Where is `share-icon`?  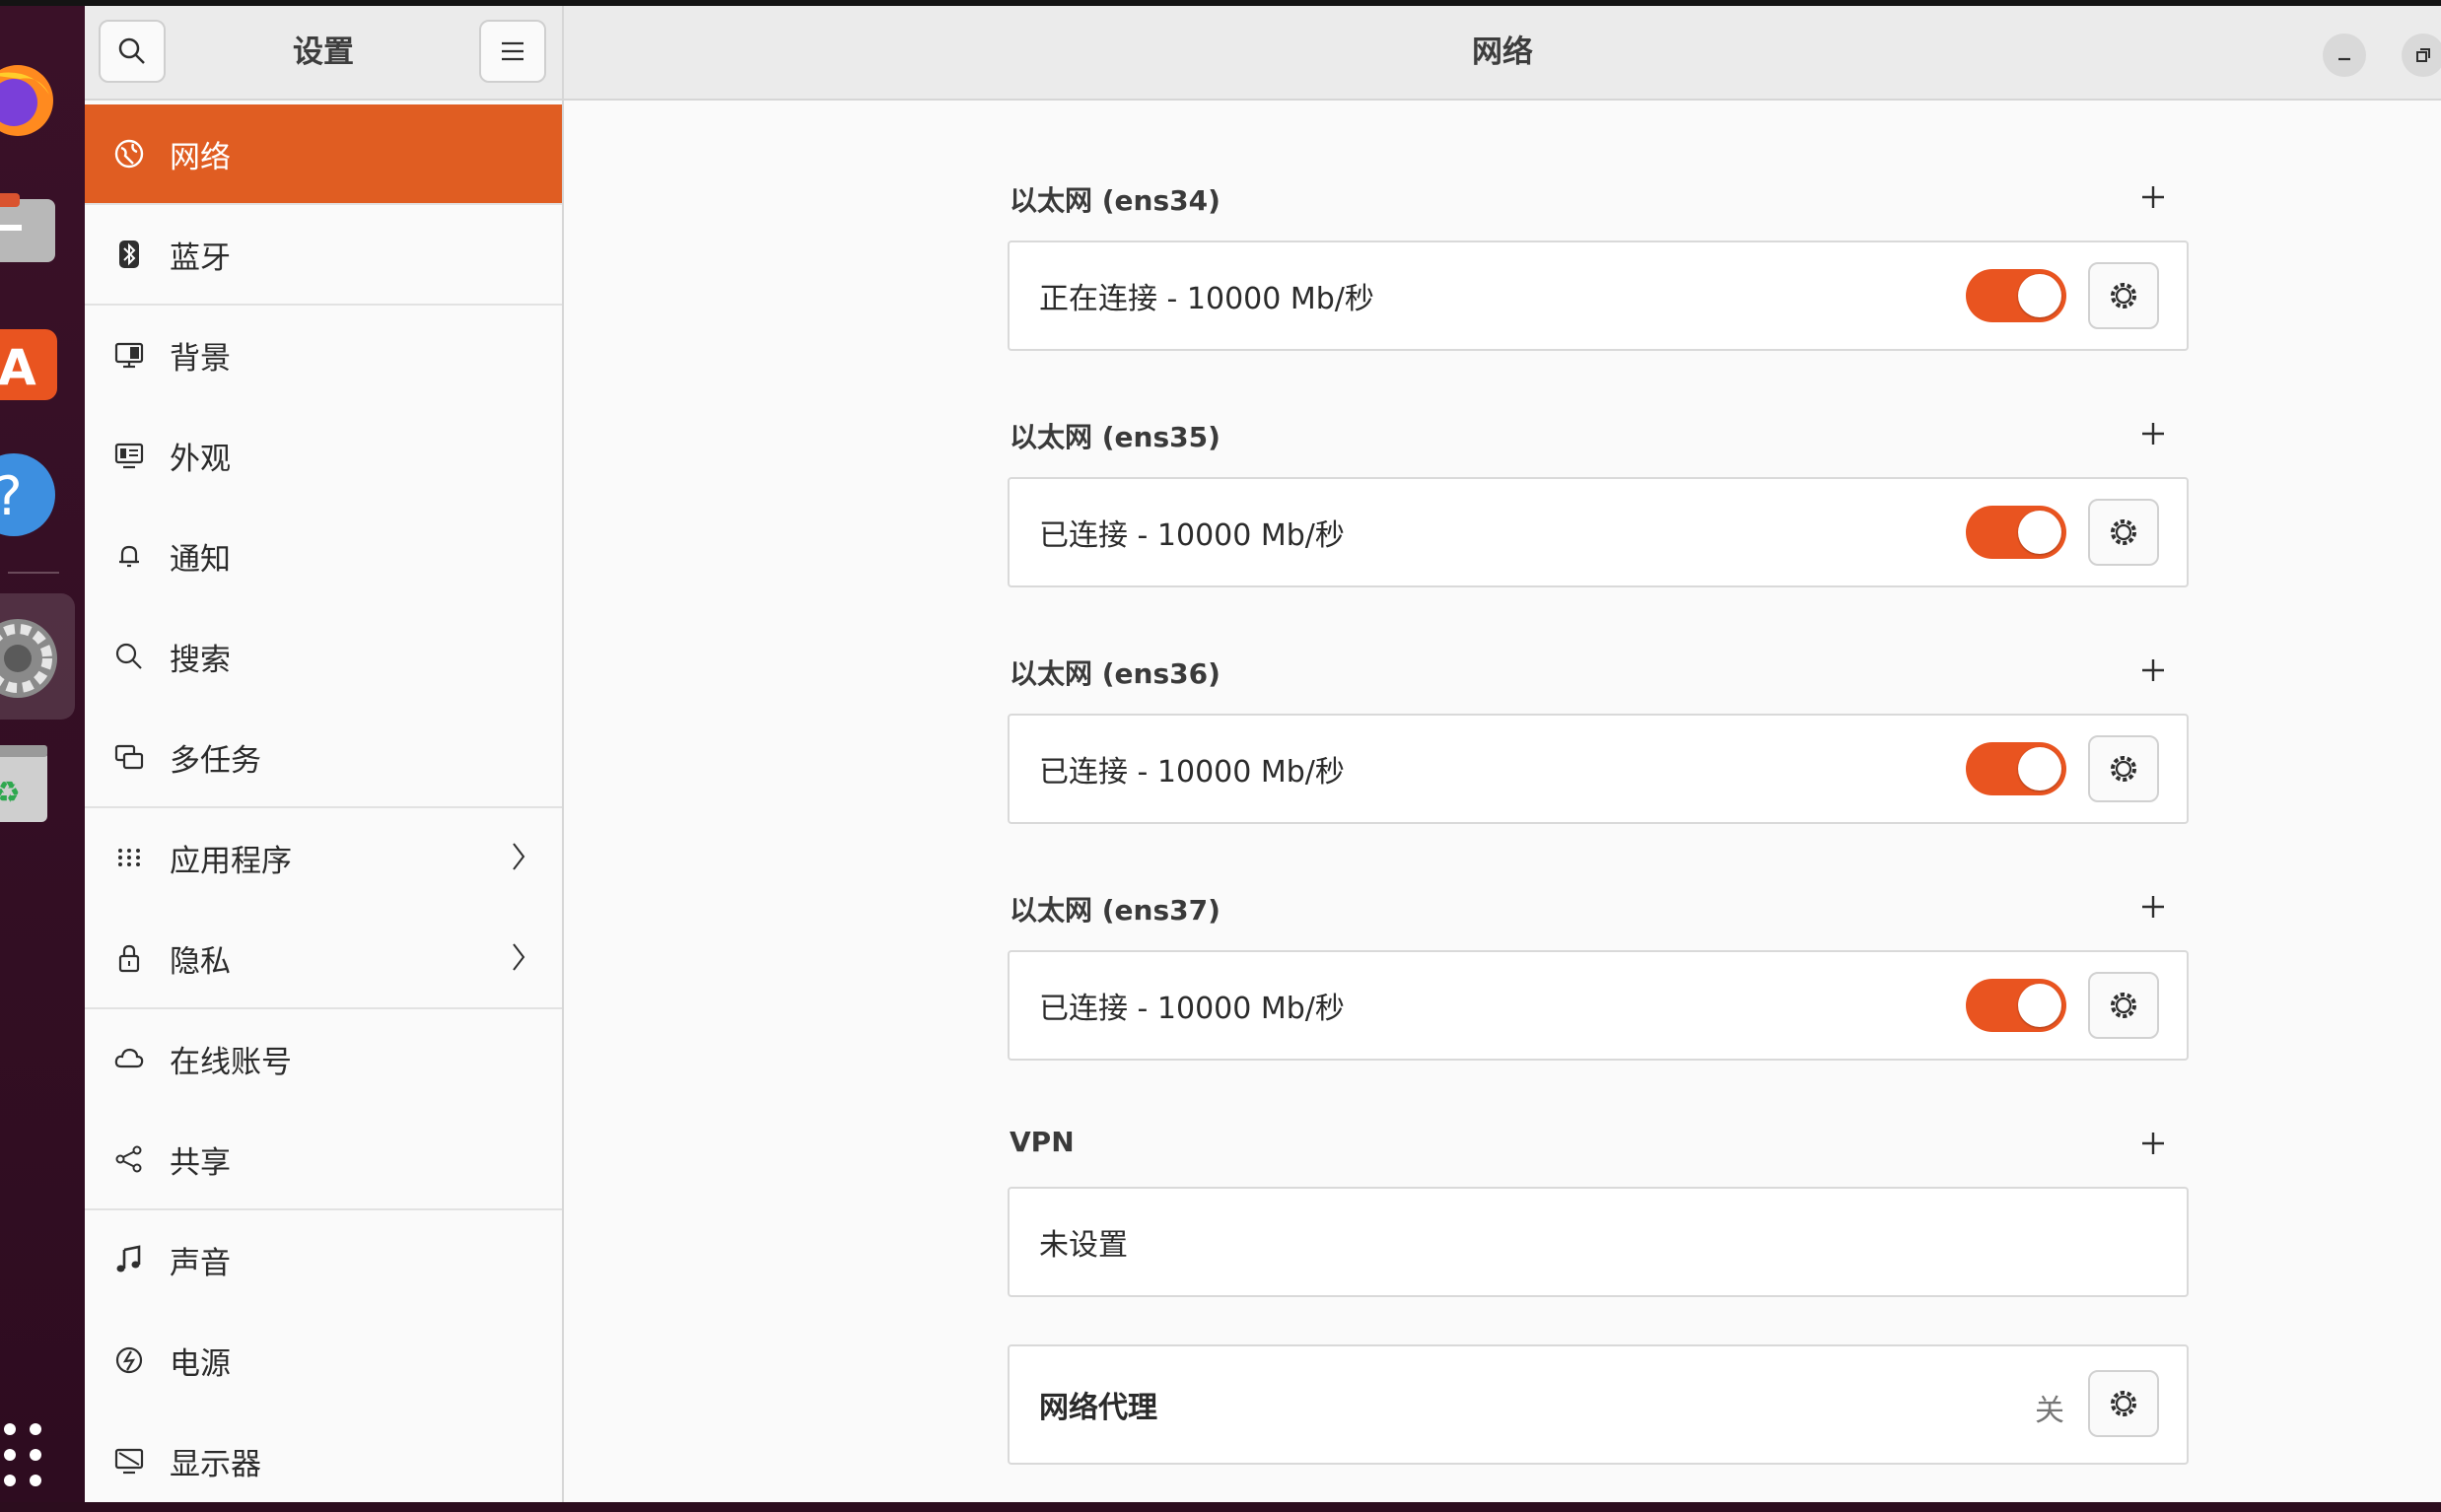 share-icon is located at coordinates (129, 1159).